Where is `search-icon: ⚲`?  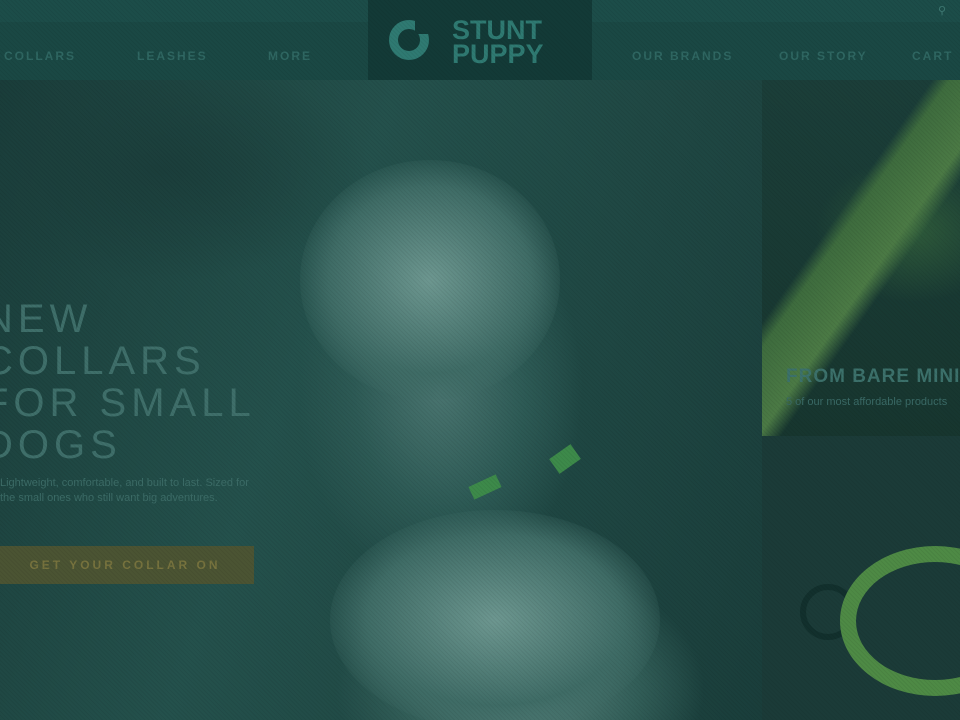
search-icon: ⚲ is located at coordinates (942, 10).